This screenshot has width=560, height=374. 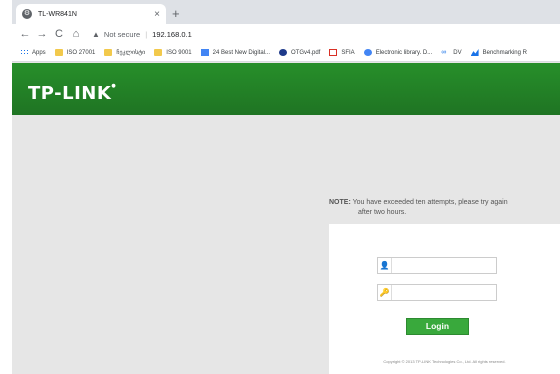 I want to click on bookmark-label: Apps, so click(x=39, y=52).